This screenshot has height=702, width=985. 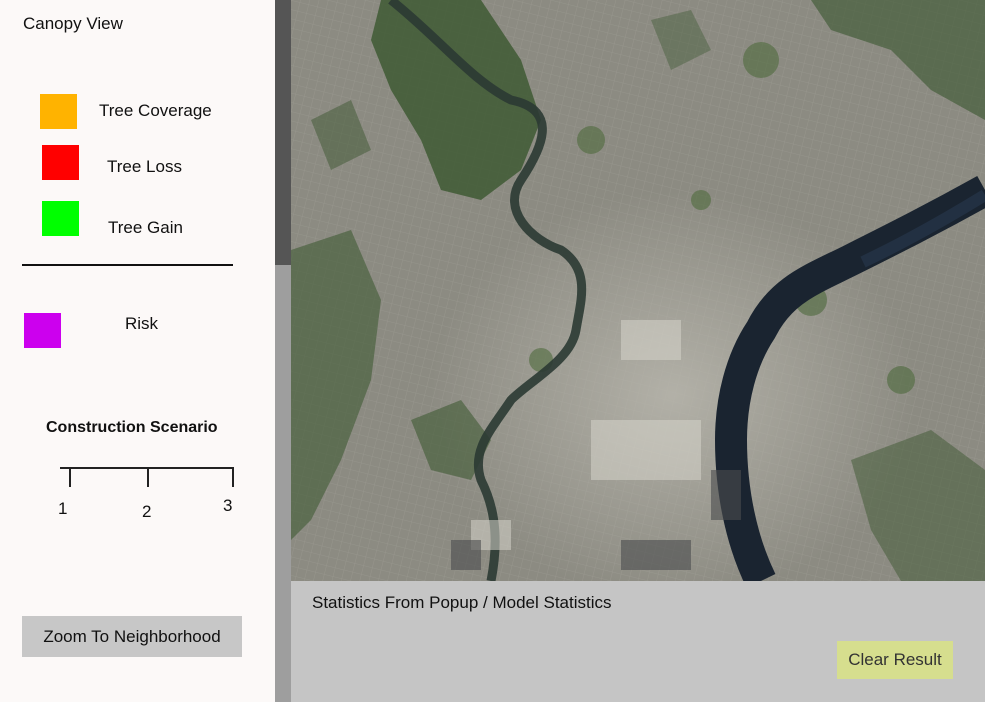 What do you see at coordinates (895, 660) in the screenshot?
I see `clear-result-button: Clear Result` at bounding box center [895, 660].